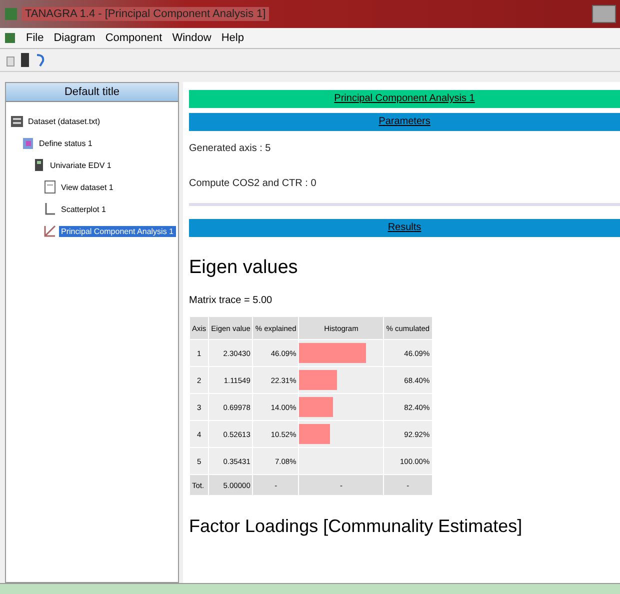  What do you see at coordinates (404, 122) in the screenshot?
I see `section-bar: Parameters` at bounding box center [404, 122].